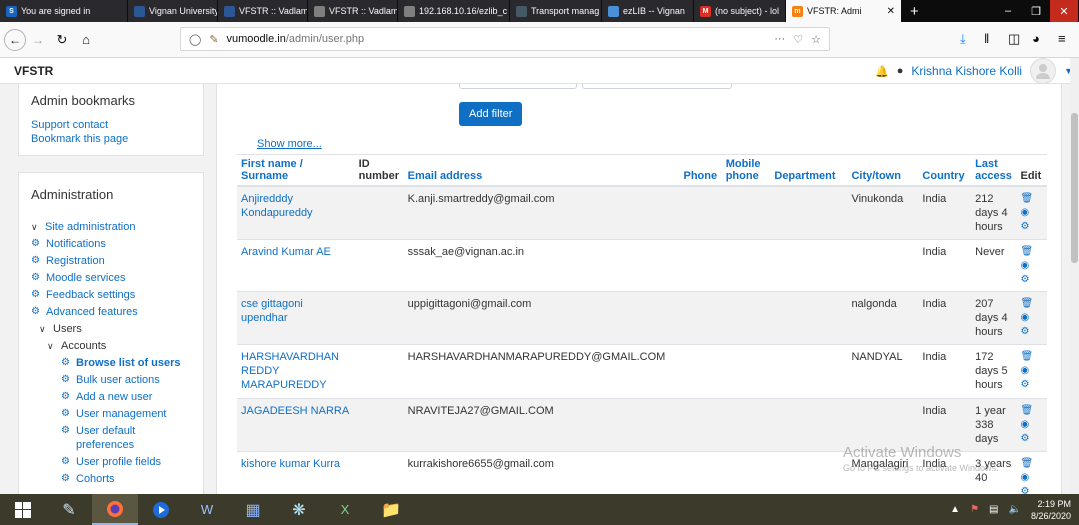 This screenshot has height=525, width=1079. Describe the element at coordinates (541, 170) in the screenshot. I see `col-email: Email address` at that location.